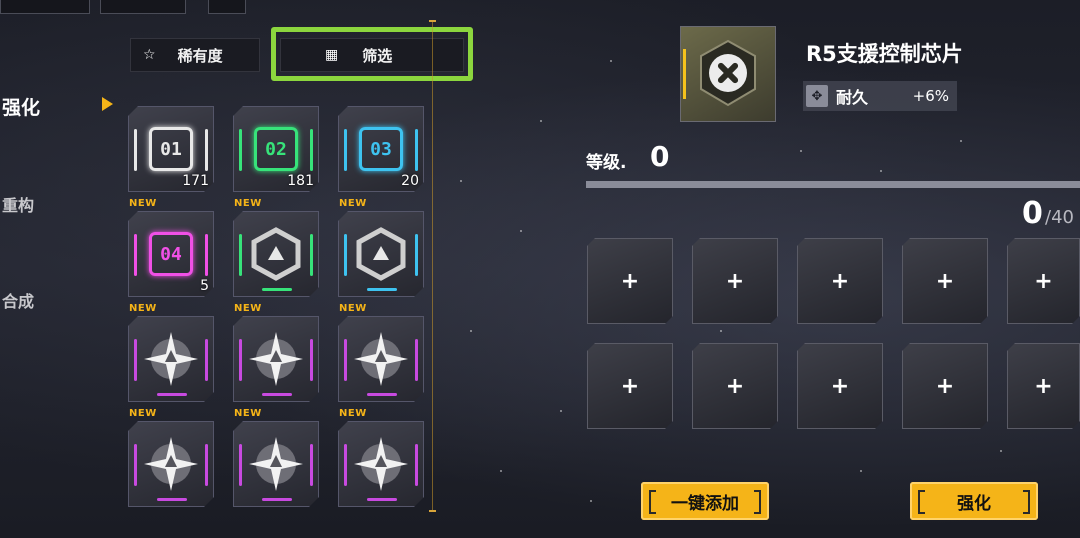 Image resolution: width=1080 pixels, height=538 pixels. Describe the element at coordinates (974, 501) in the screenshot. I see `enhance-button: 强化` at that location.